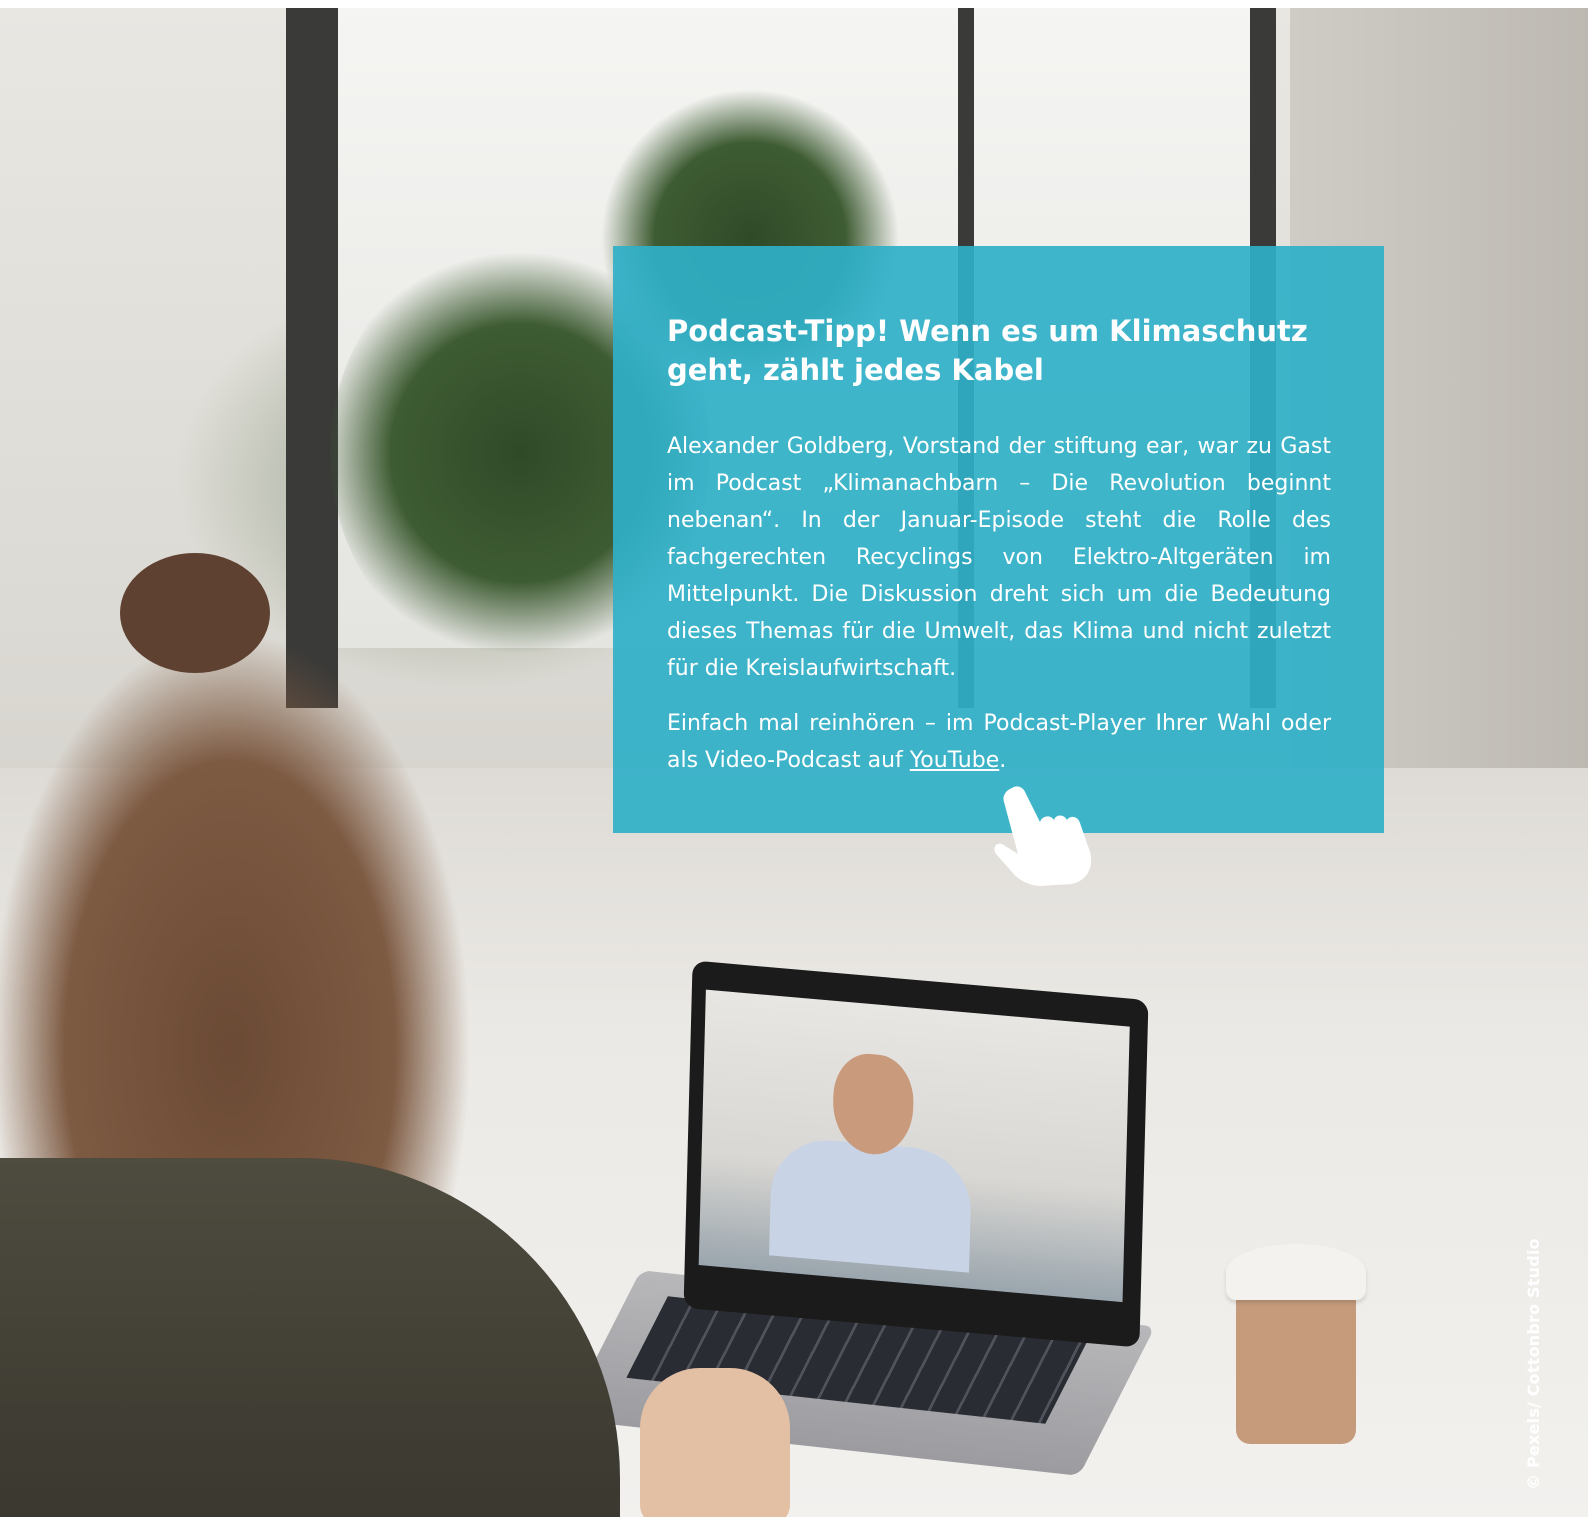 This screenshot has width=1588, height=1517. I want to click on woman-hand, so click(715, 1442).